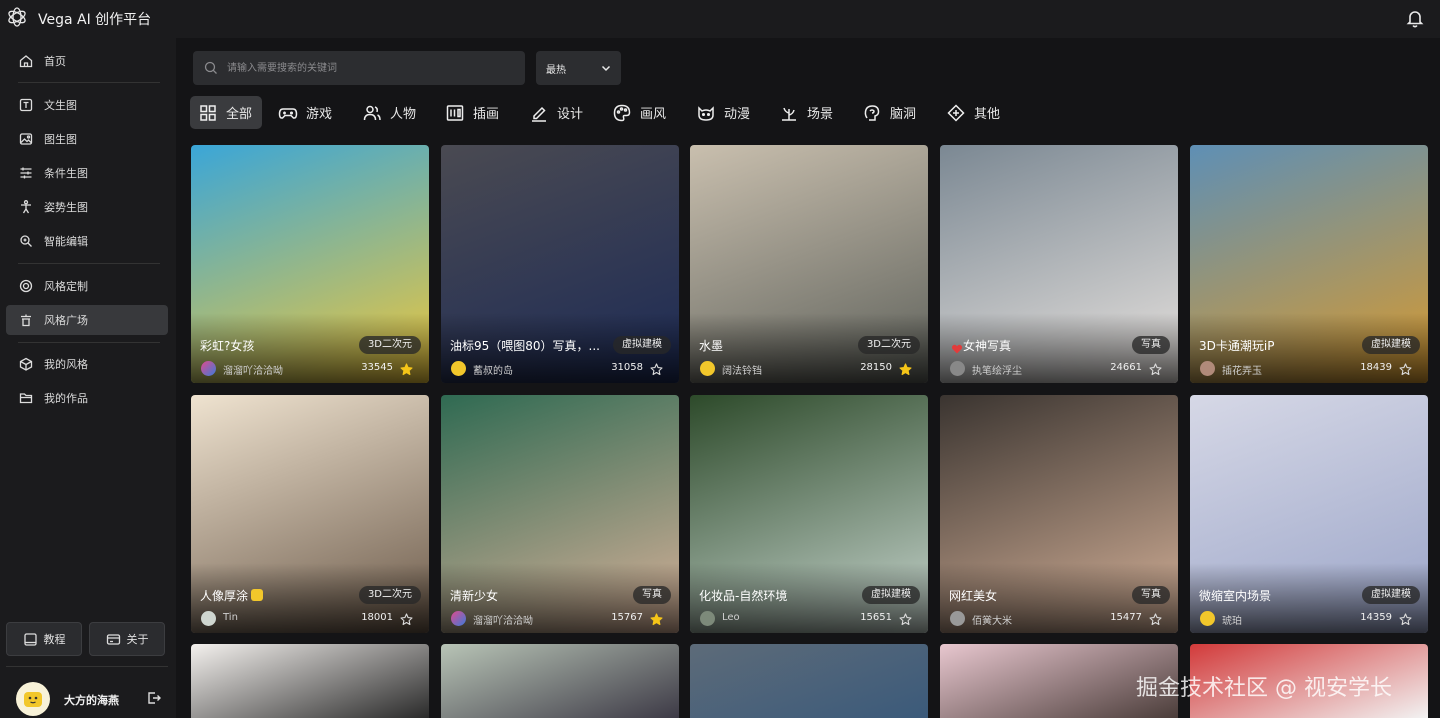  What do you see at coordinates (87, 241) in the screenshot?
I see `sidebar-item-smart-edit: 智能编辑` at bounding box center [87, 241].